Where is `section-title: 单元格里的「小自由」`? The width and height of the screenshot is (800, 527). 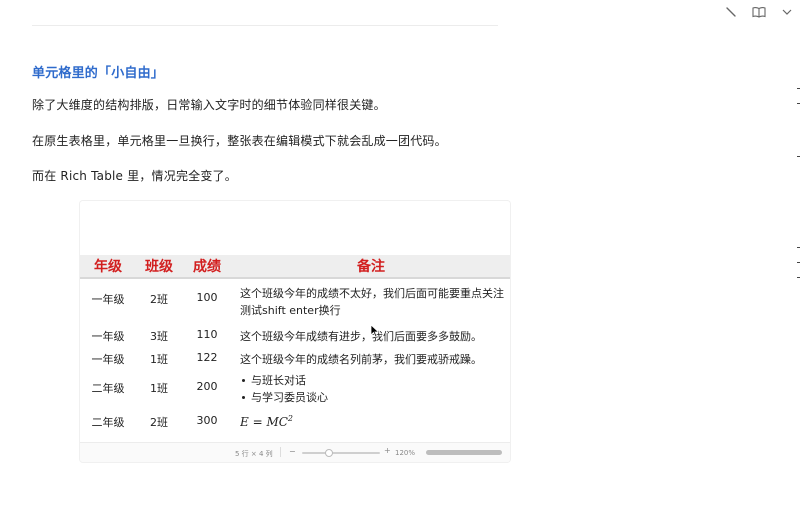 section-title: 单元格里的「小自由」 is located at coordinates (98, 73).